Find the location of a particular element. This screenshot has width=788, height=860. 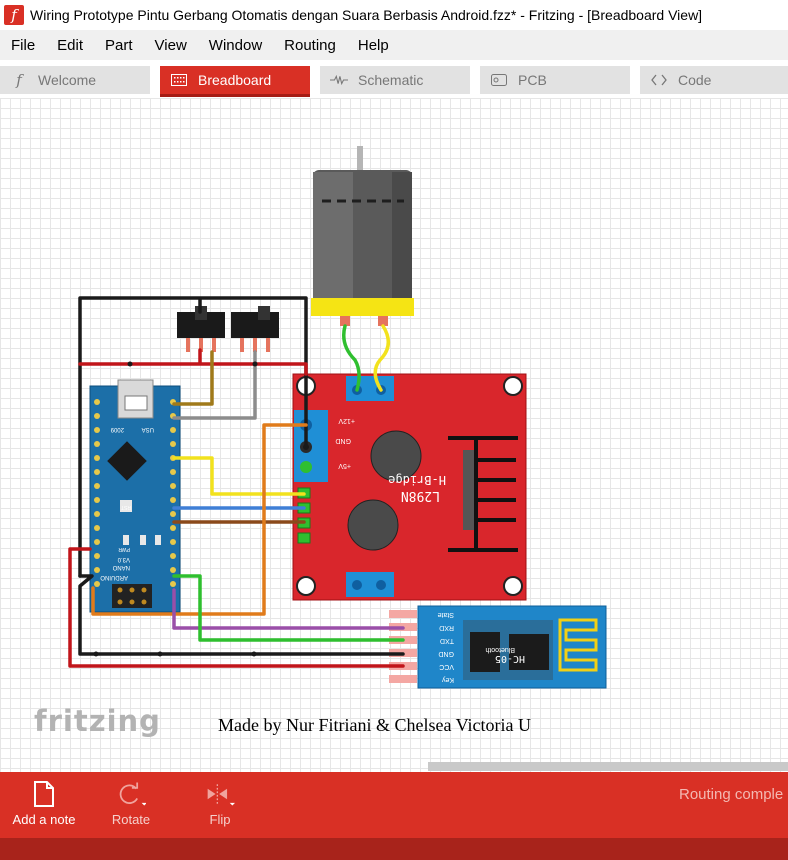

tab-schematic: Schematic is located at coordinates (395, 80).